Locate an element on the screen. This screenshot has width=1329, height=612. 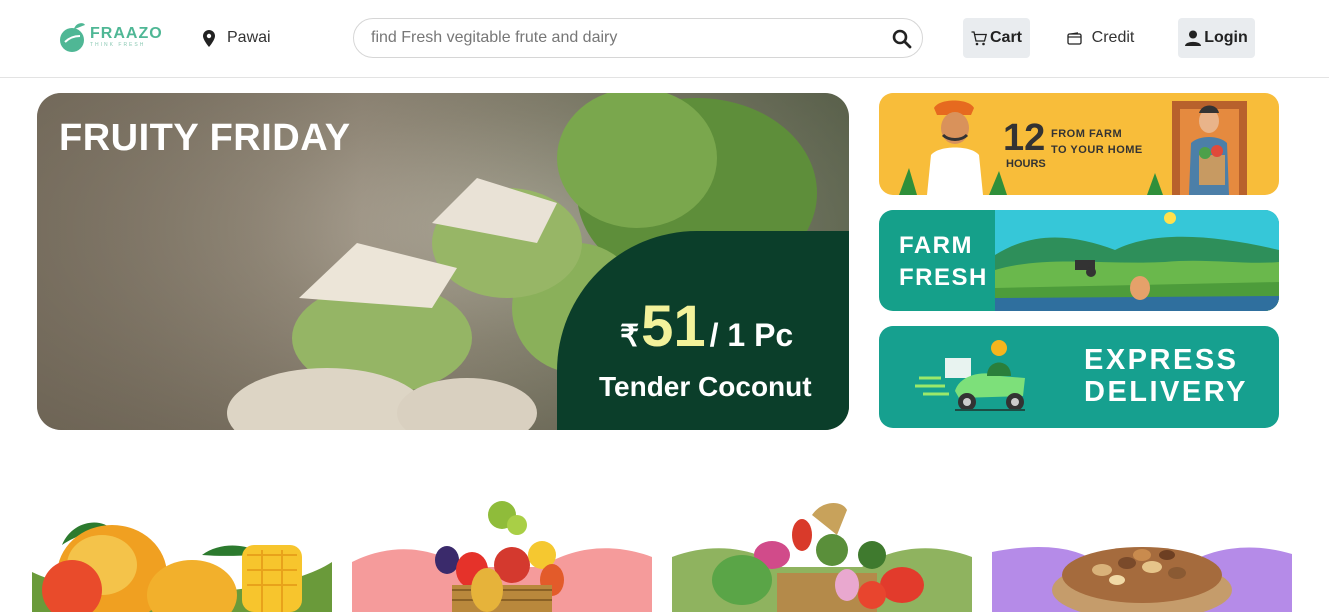
delivery-time-banner: 12 HOURS FROM FARM TO YOUR HOME is located at coordinates (1079, 144).